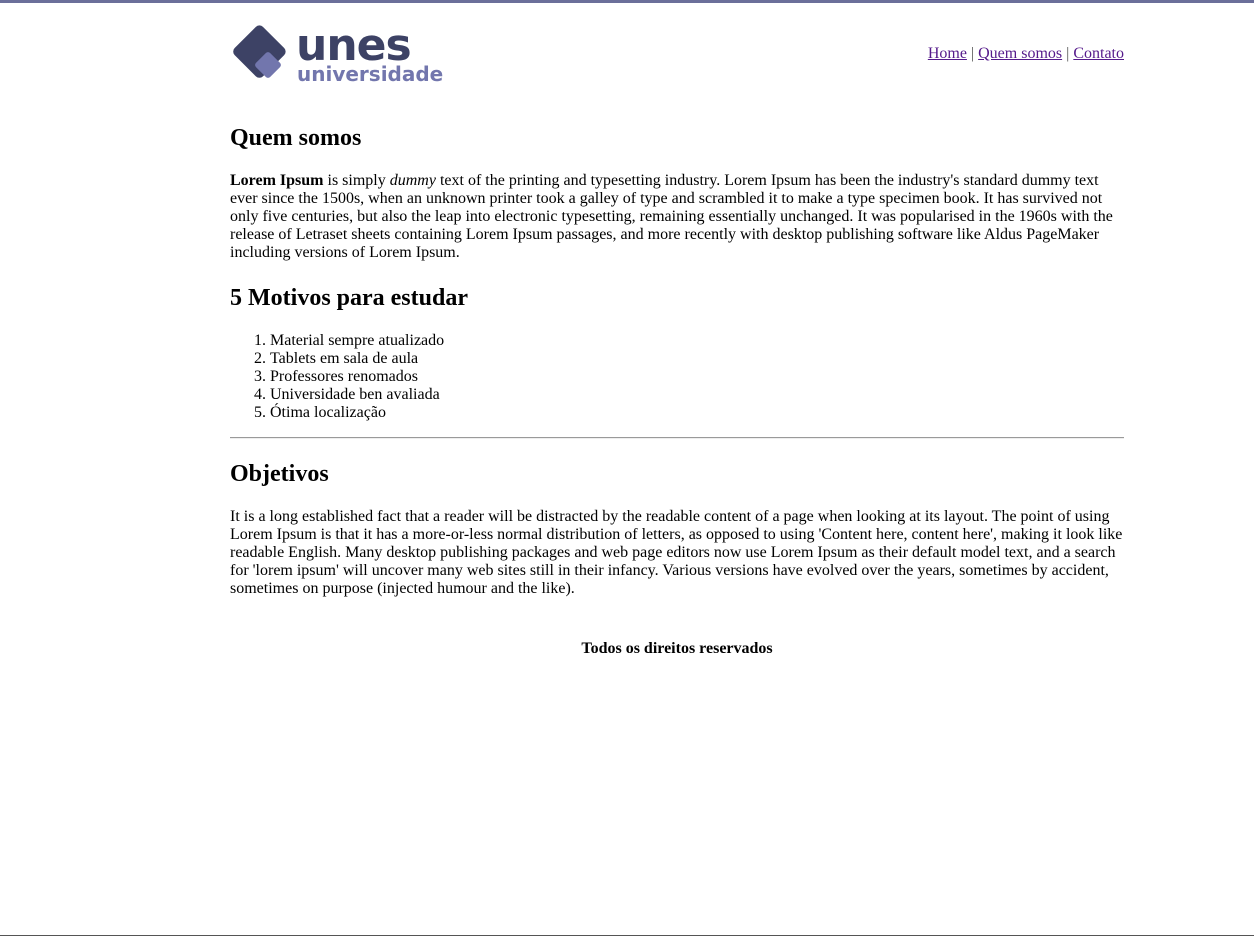 The height and width of the screenshot is (936, 1254). Describe the element at coordinates (677, 438) in the screenshot. I see `section-divider` at that location.